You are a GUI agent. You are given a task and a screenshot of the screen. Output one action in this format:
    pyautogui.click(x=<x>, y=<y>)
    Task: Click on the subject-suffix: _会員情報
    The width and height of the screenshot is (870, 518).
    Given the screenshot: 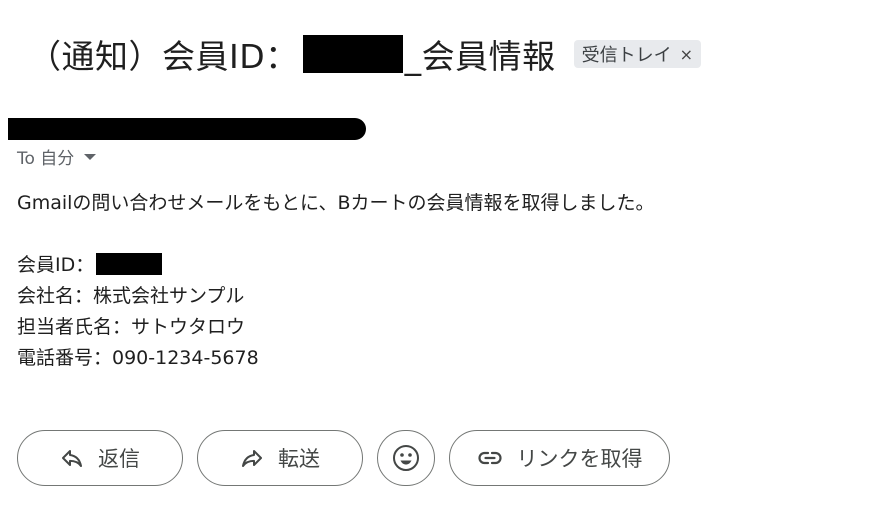 What is the action you would take?
    pyautogui.click(x=480, y=56)
    